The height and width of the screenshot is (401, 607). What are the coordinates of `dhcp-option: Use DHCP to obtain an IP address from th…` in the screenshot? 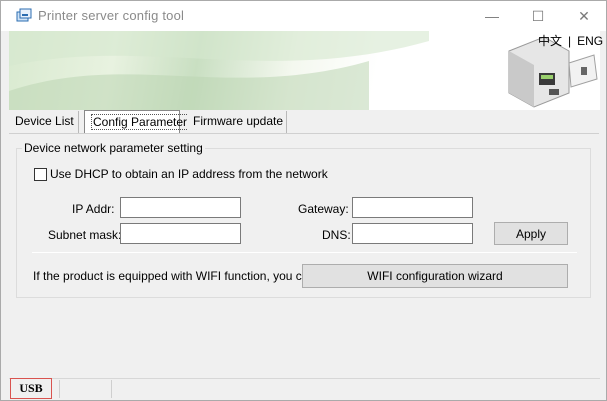 It's located at (181, 174).